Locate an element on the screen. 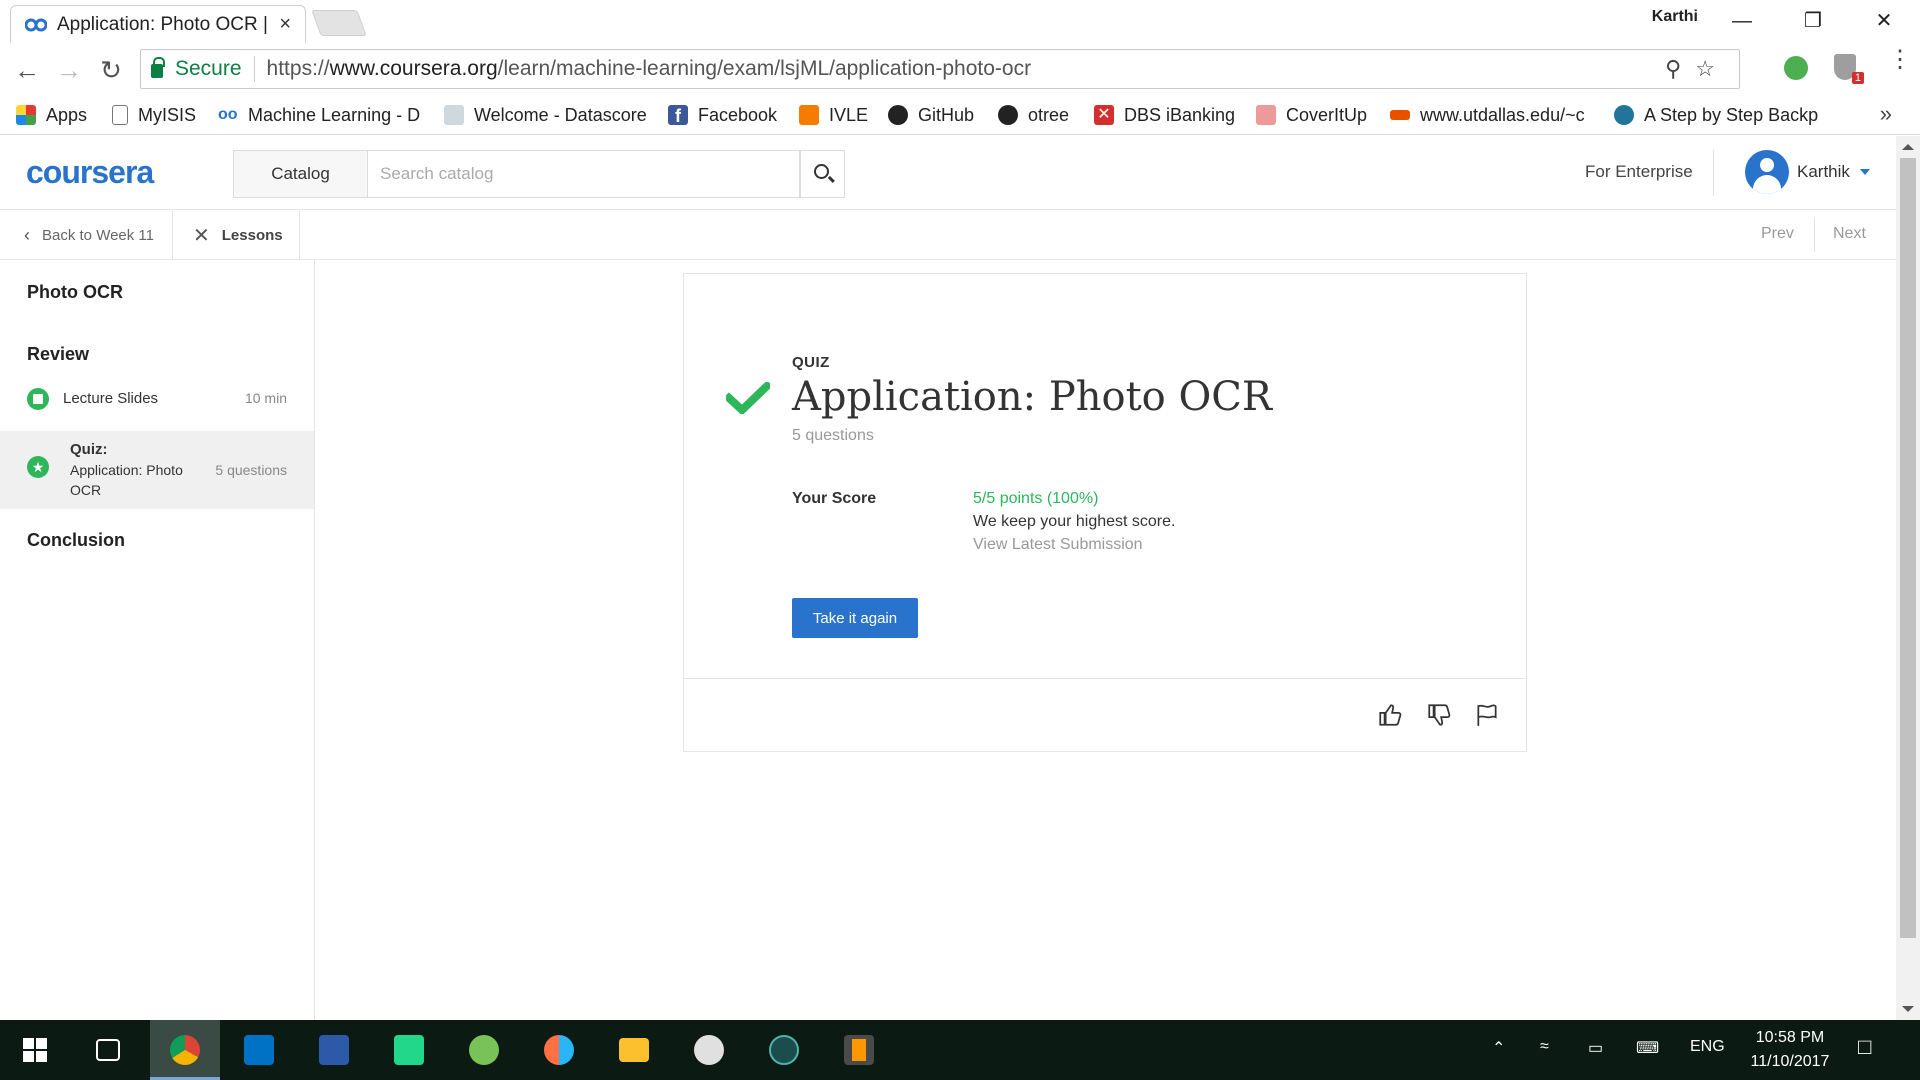  browser-tab-active: Application: Photo OCR | × is located at coordinates (158, 24).